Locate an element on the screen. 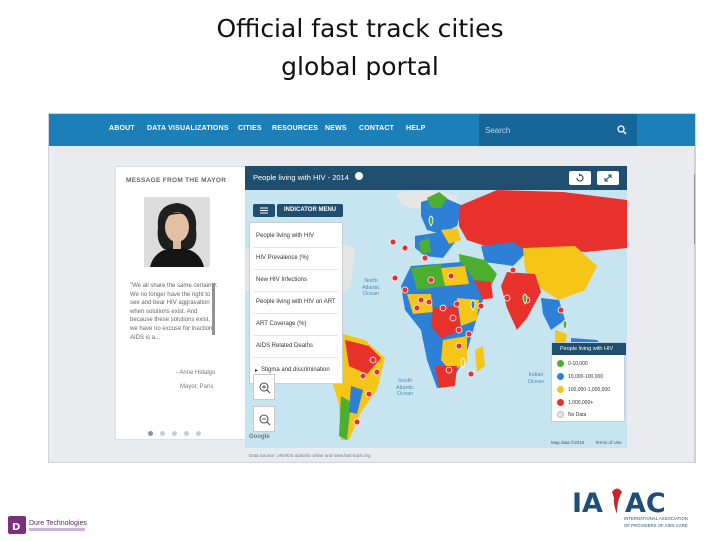 The height and width of the screenshot is (541, 720). nav-about: ABOUT is located at coordinates (122, 128).